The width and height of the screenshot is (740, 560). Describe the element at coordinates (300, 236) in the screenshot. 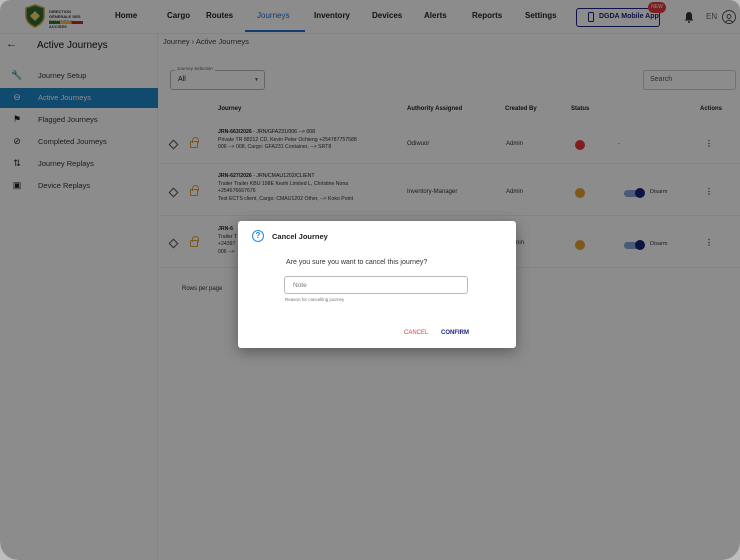

I see `dialog-title: Cancel Journey` at that location.